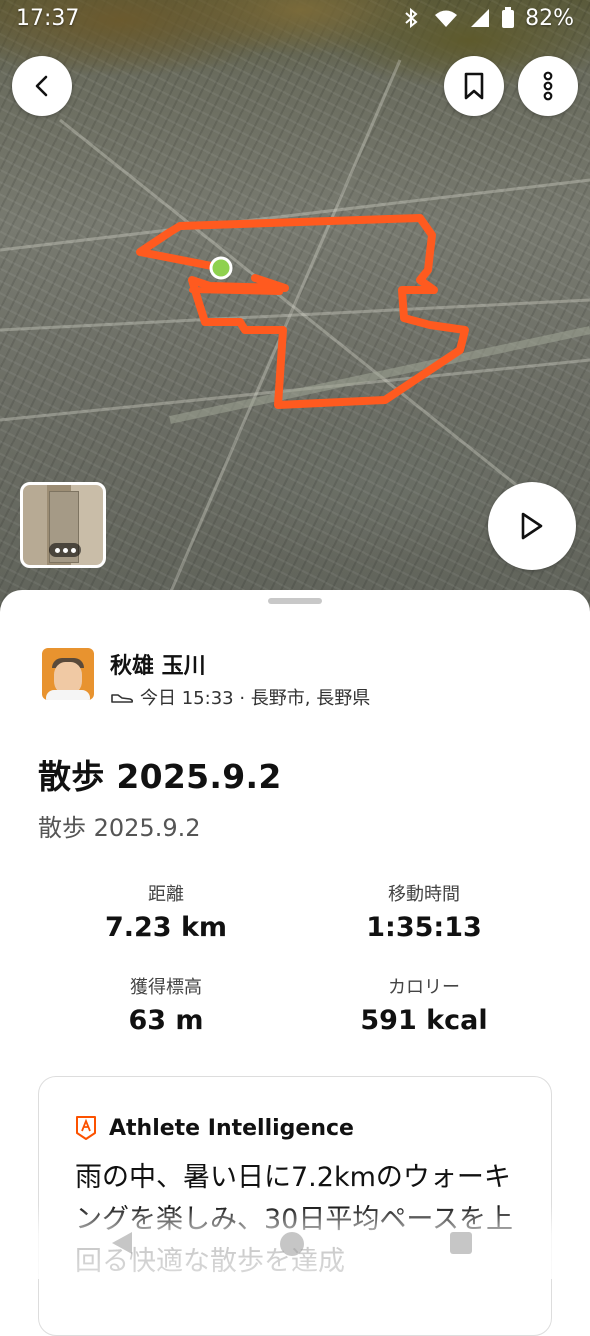 The width and height of the screenshot is (590, 1336). Describe the element at coordinates (166, 927) in the screenshot. I see `stat-value: 7.23 km` at that location.